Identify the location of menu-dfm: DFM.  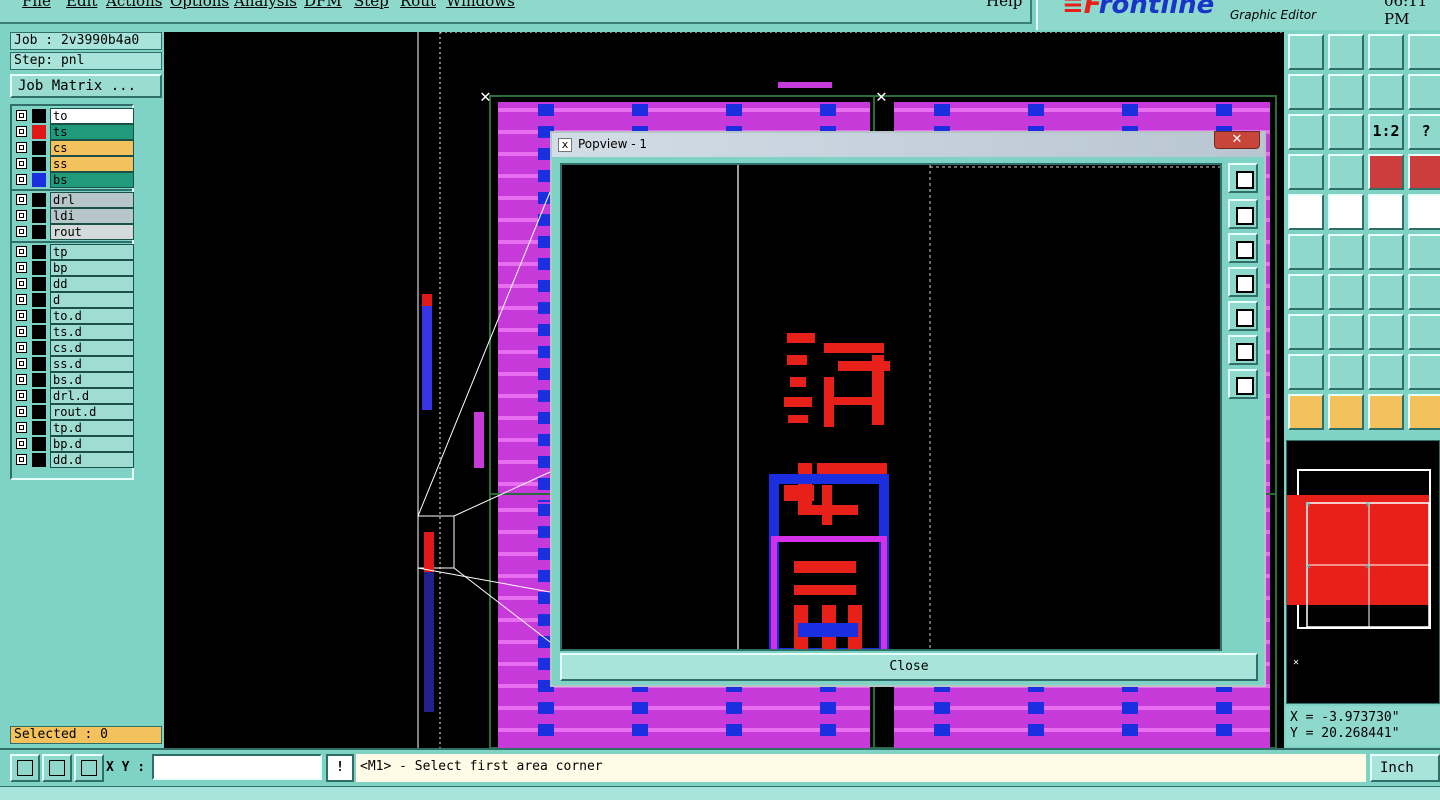
(323, 5).